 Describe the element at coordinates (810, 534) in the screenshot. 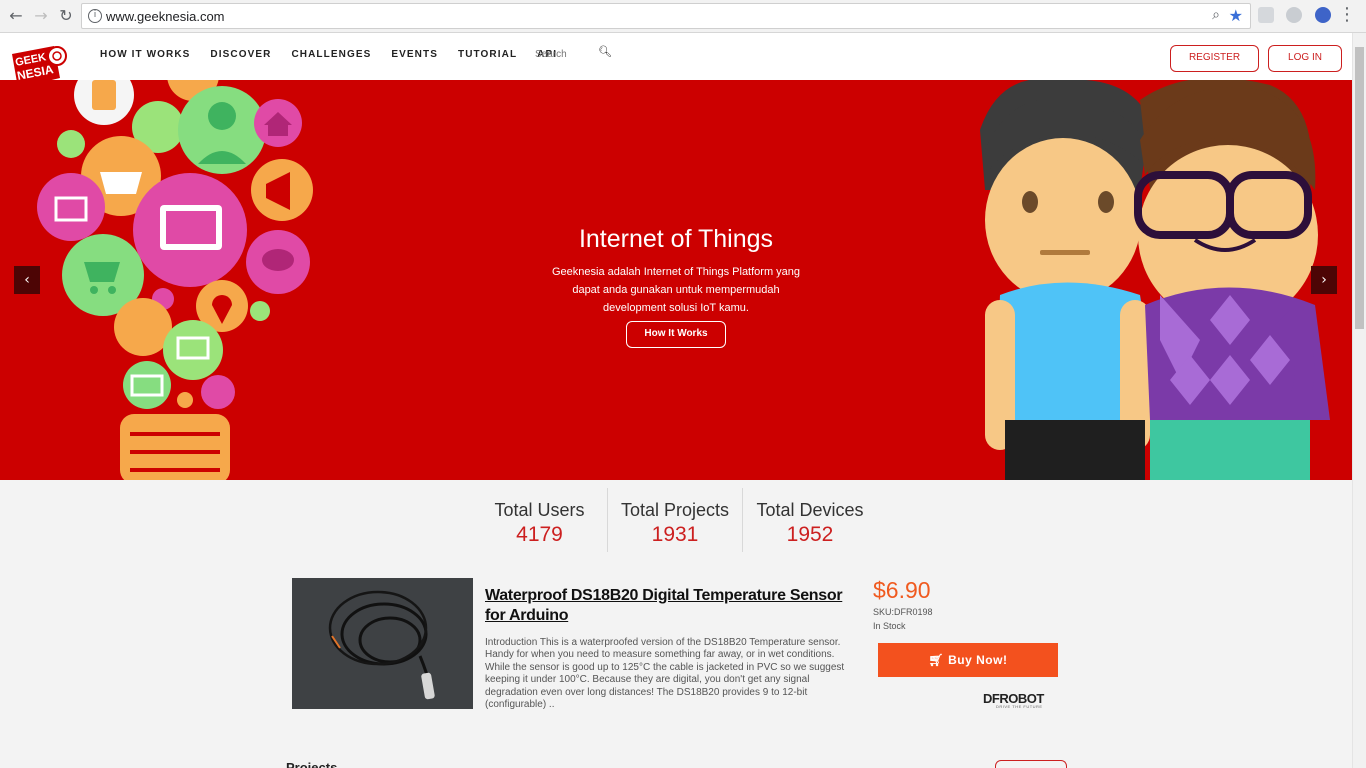

I see `stat-value: 1952` at that location.